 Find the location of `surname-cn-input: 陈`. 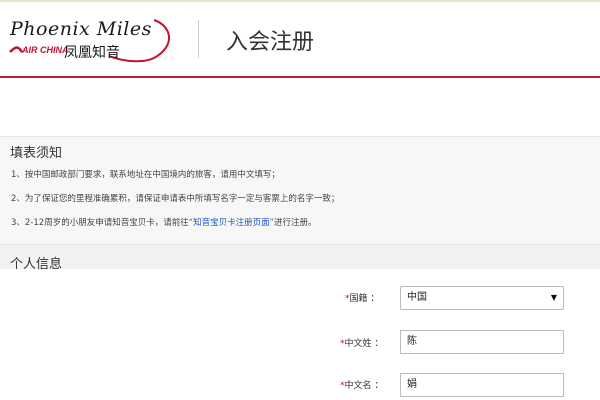

surname-cn-input: 陈 is located at coordinates (482, 342).